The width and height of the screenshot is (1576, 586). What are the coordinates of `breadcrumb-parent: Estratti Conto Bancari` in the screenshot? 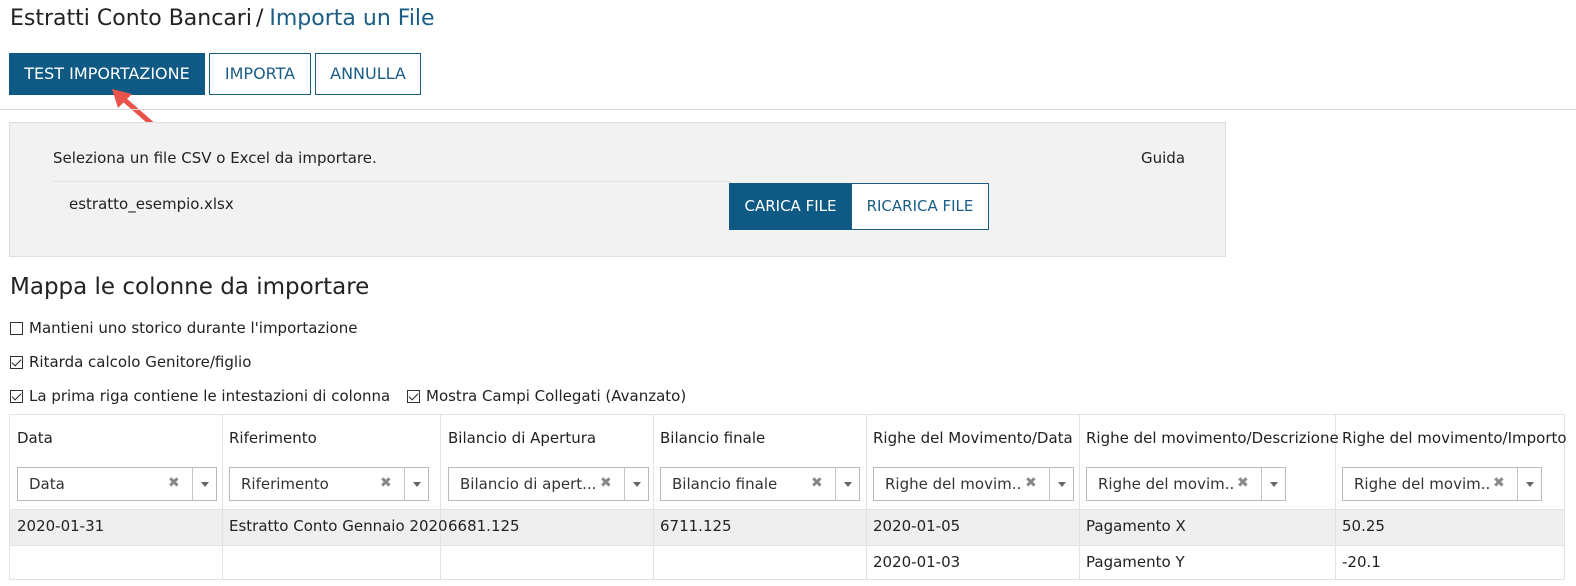 It's located at (131, 18).